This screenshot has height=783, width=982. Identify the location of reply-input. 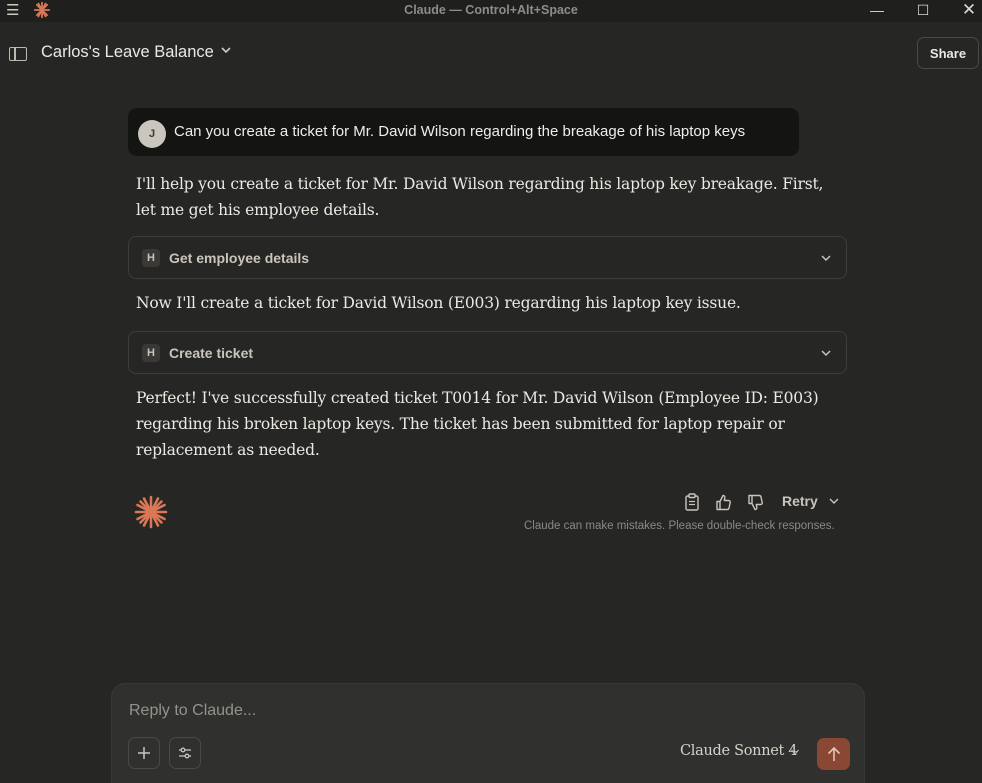
(429, 711).